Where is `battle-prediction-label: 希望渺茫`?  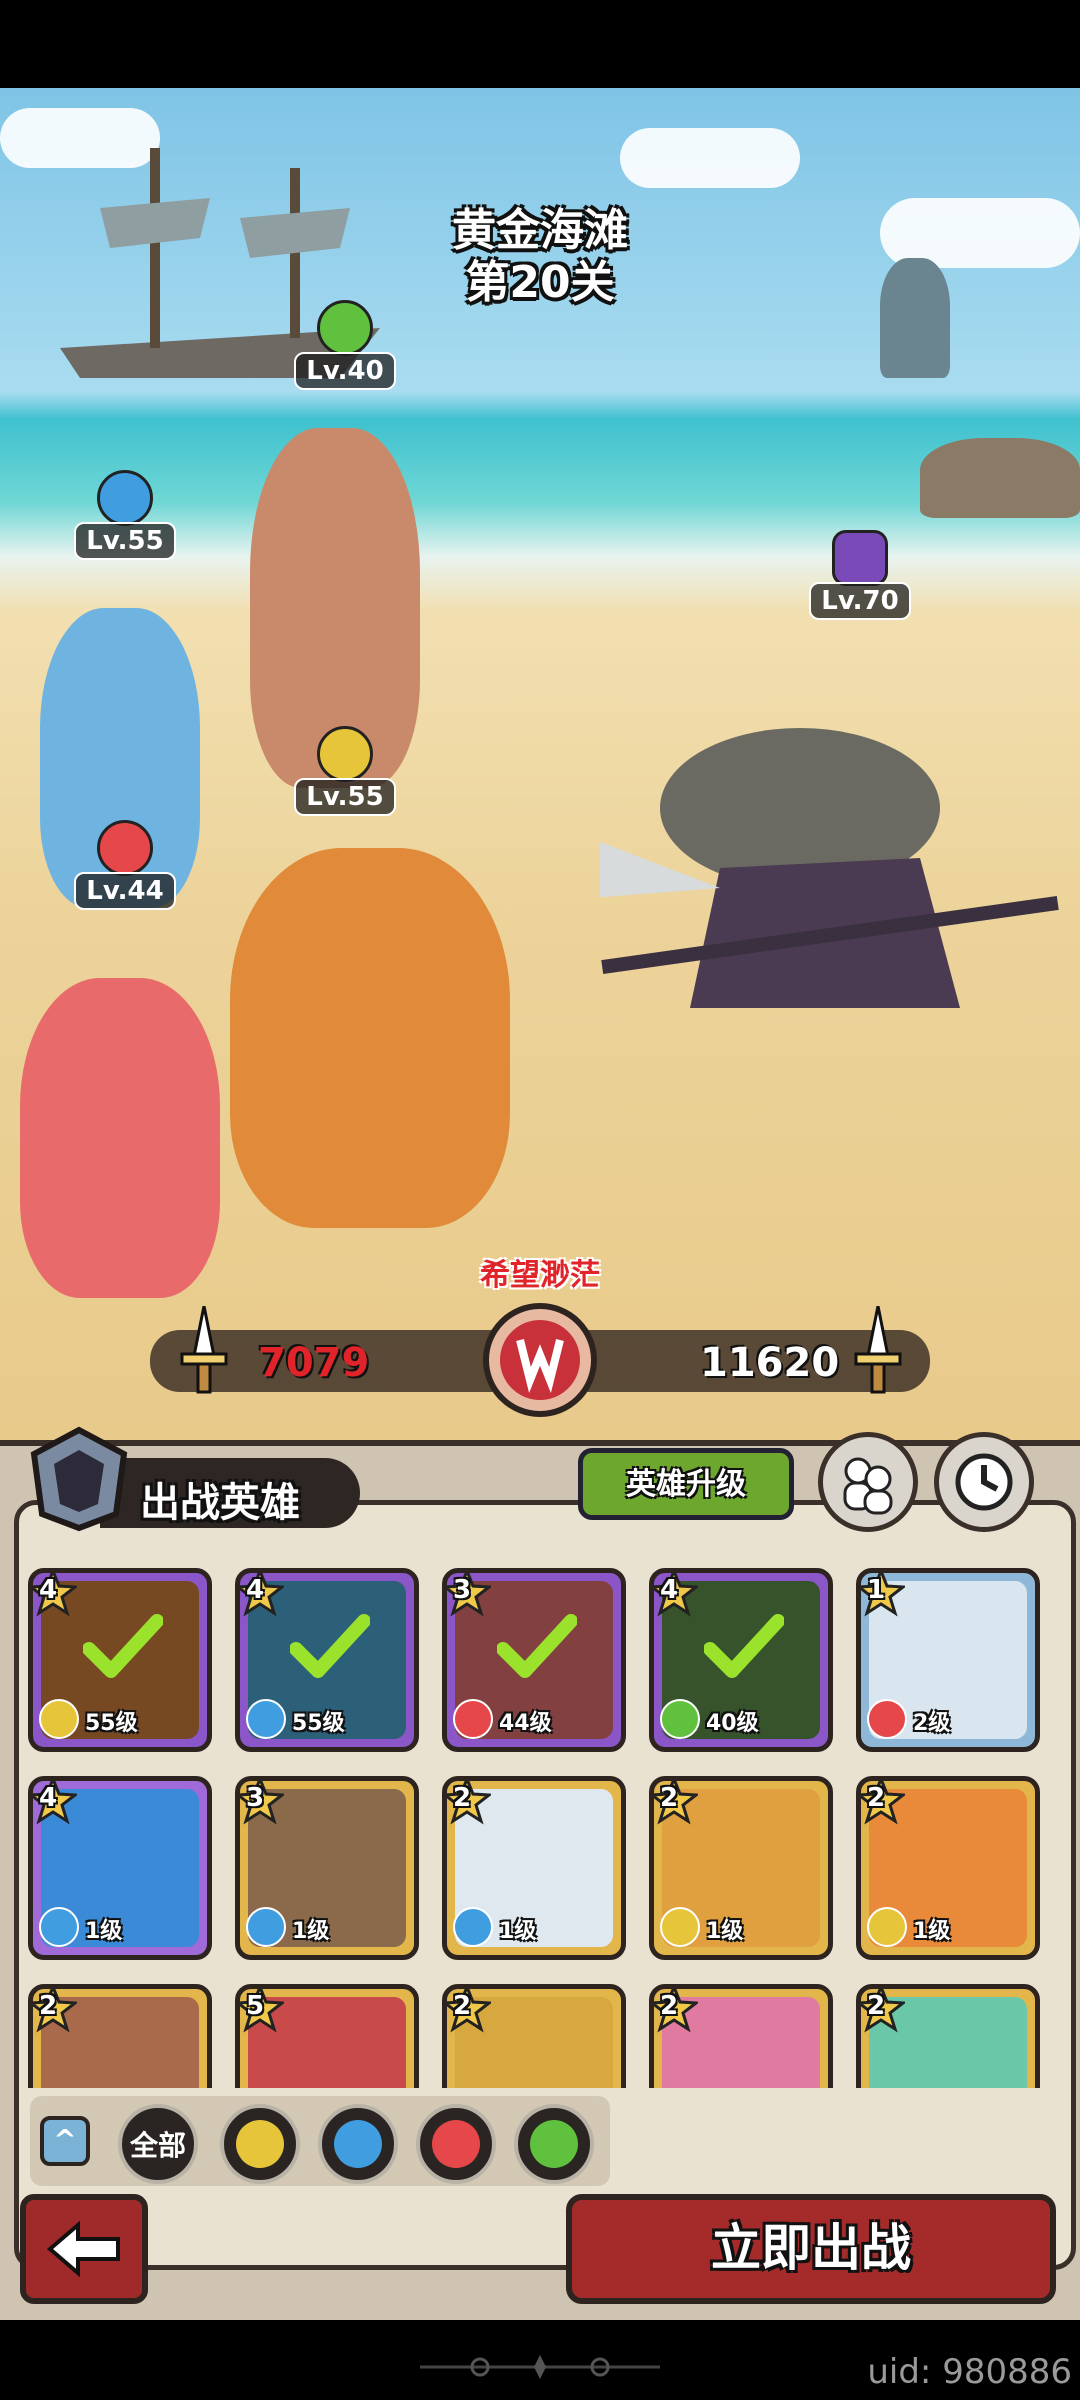 battle-prediction-label: 希望渺茫 is located at coordinates (540, 1275).